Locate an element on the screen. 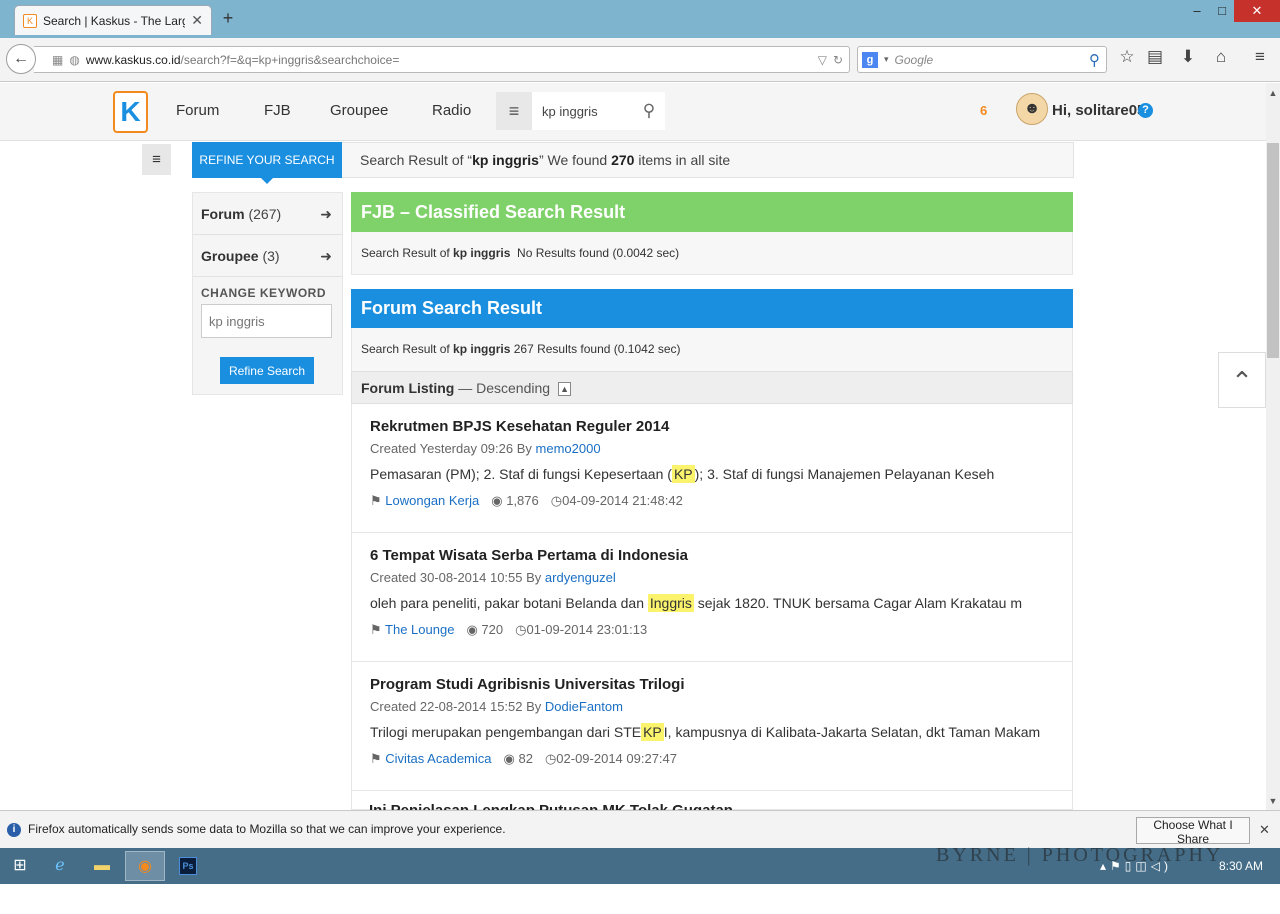 This screenshot has height=914, width=1280. bottom-margin is located at coordinates (640, 899).